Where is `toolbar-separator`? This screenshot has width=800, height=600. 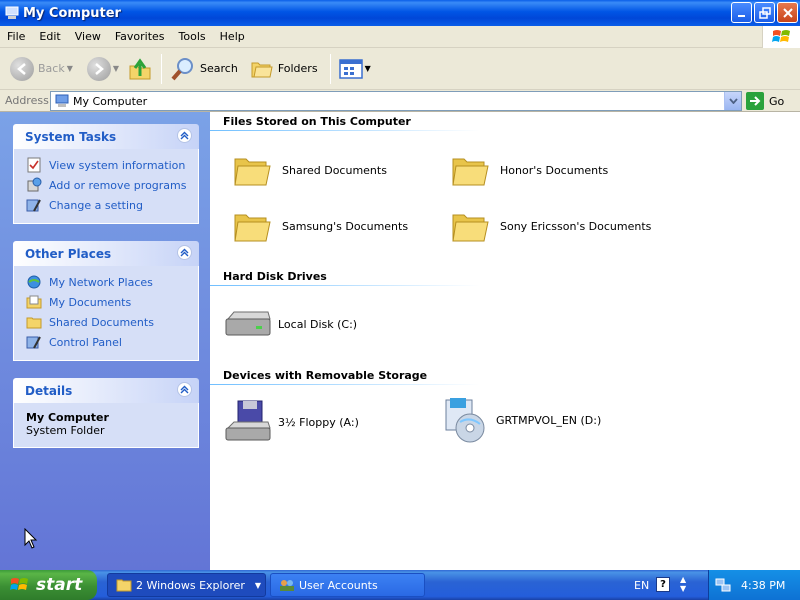 toolbar-separator is located at coordinates (330, 68).